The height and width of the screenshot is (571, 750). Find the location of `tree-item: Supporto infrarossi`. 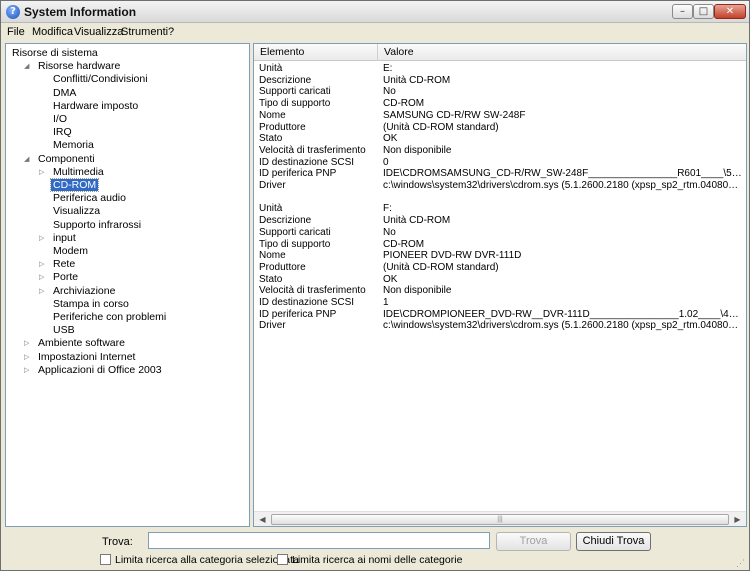

tree-item: Supporto infrarossi is located at coordinates (97, 225).